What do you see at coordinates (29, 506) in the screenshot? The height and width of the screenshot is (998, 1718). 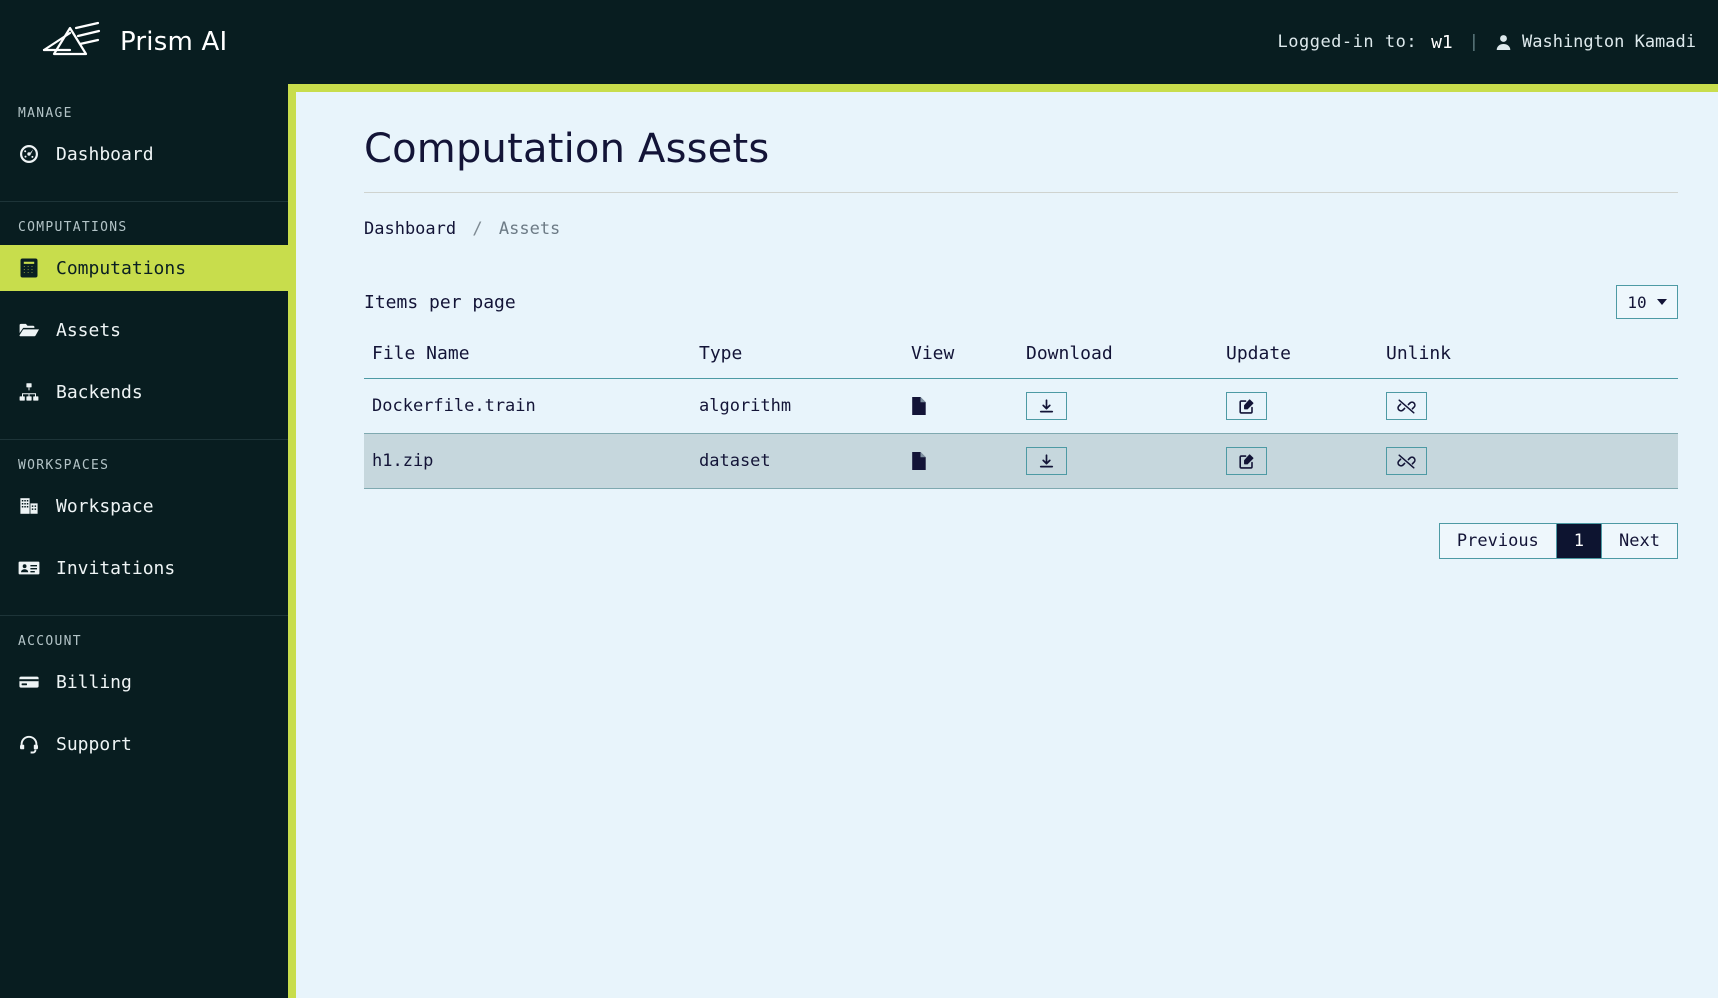 I see `building-icon` at bounding box center [29, 506].